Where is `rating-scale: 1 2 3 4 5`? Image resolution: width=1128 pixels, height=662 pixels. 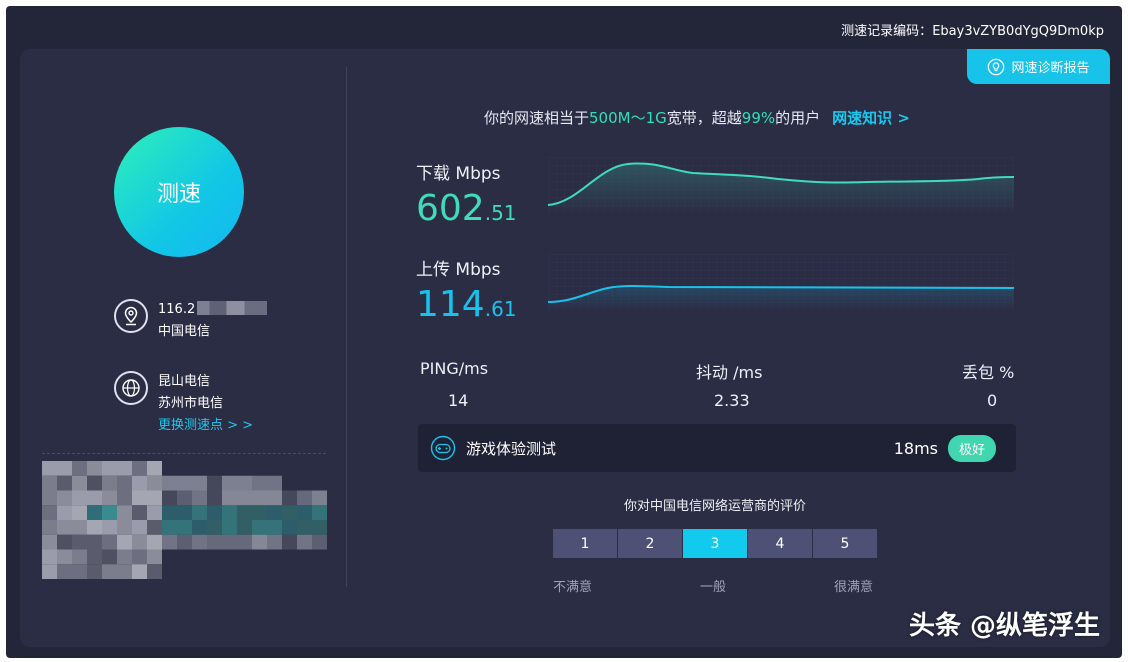 rating-scale: 1 2 3 4 5 is located at coordinates (715, 543).